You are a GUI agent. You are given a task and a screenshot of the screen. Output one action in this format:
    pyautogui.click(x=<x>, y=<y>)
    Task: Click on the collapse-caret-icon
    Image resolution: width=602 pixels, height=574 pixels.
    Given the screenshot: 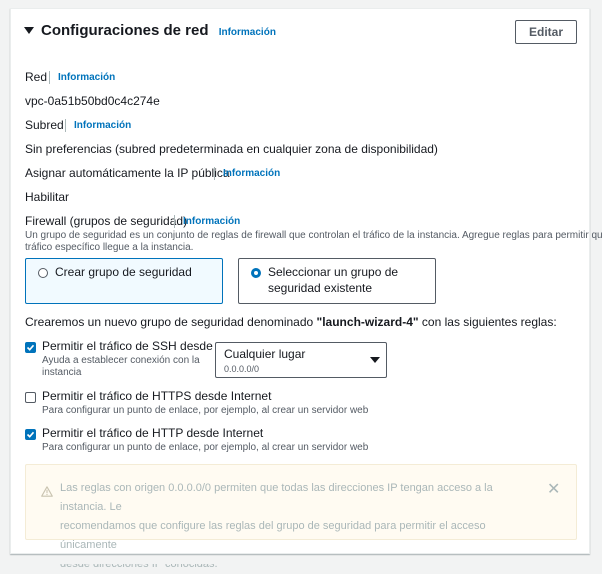 What is the action you would take?
    pyautogui.click(x=29, y=30)
    